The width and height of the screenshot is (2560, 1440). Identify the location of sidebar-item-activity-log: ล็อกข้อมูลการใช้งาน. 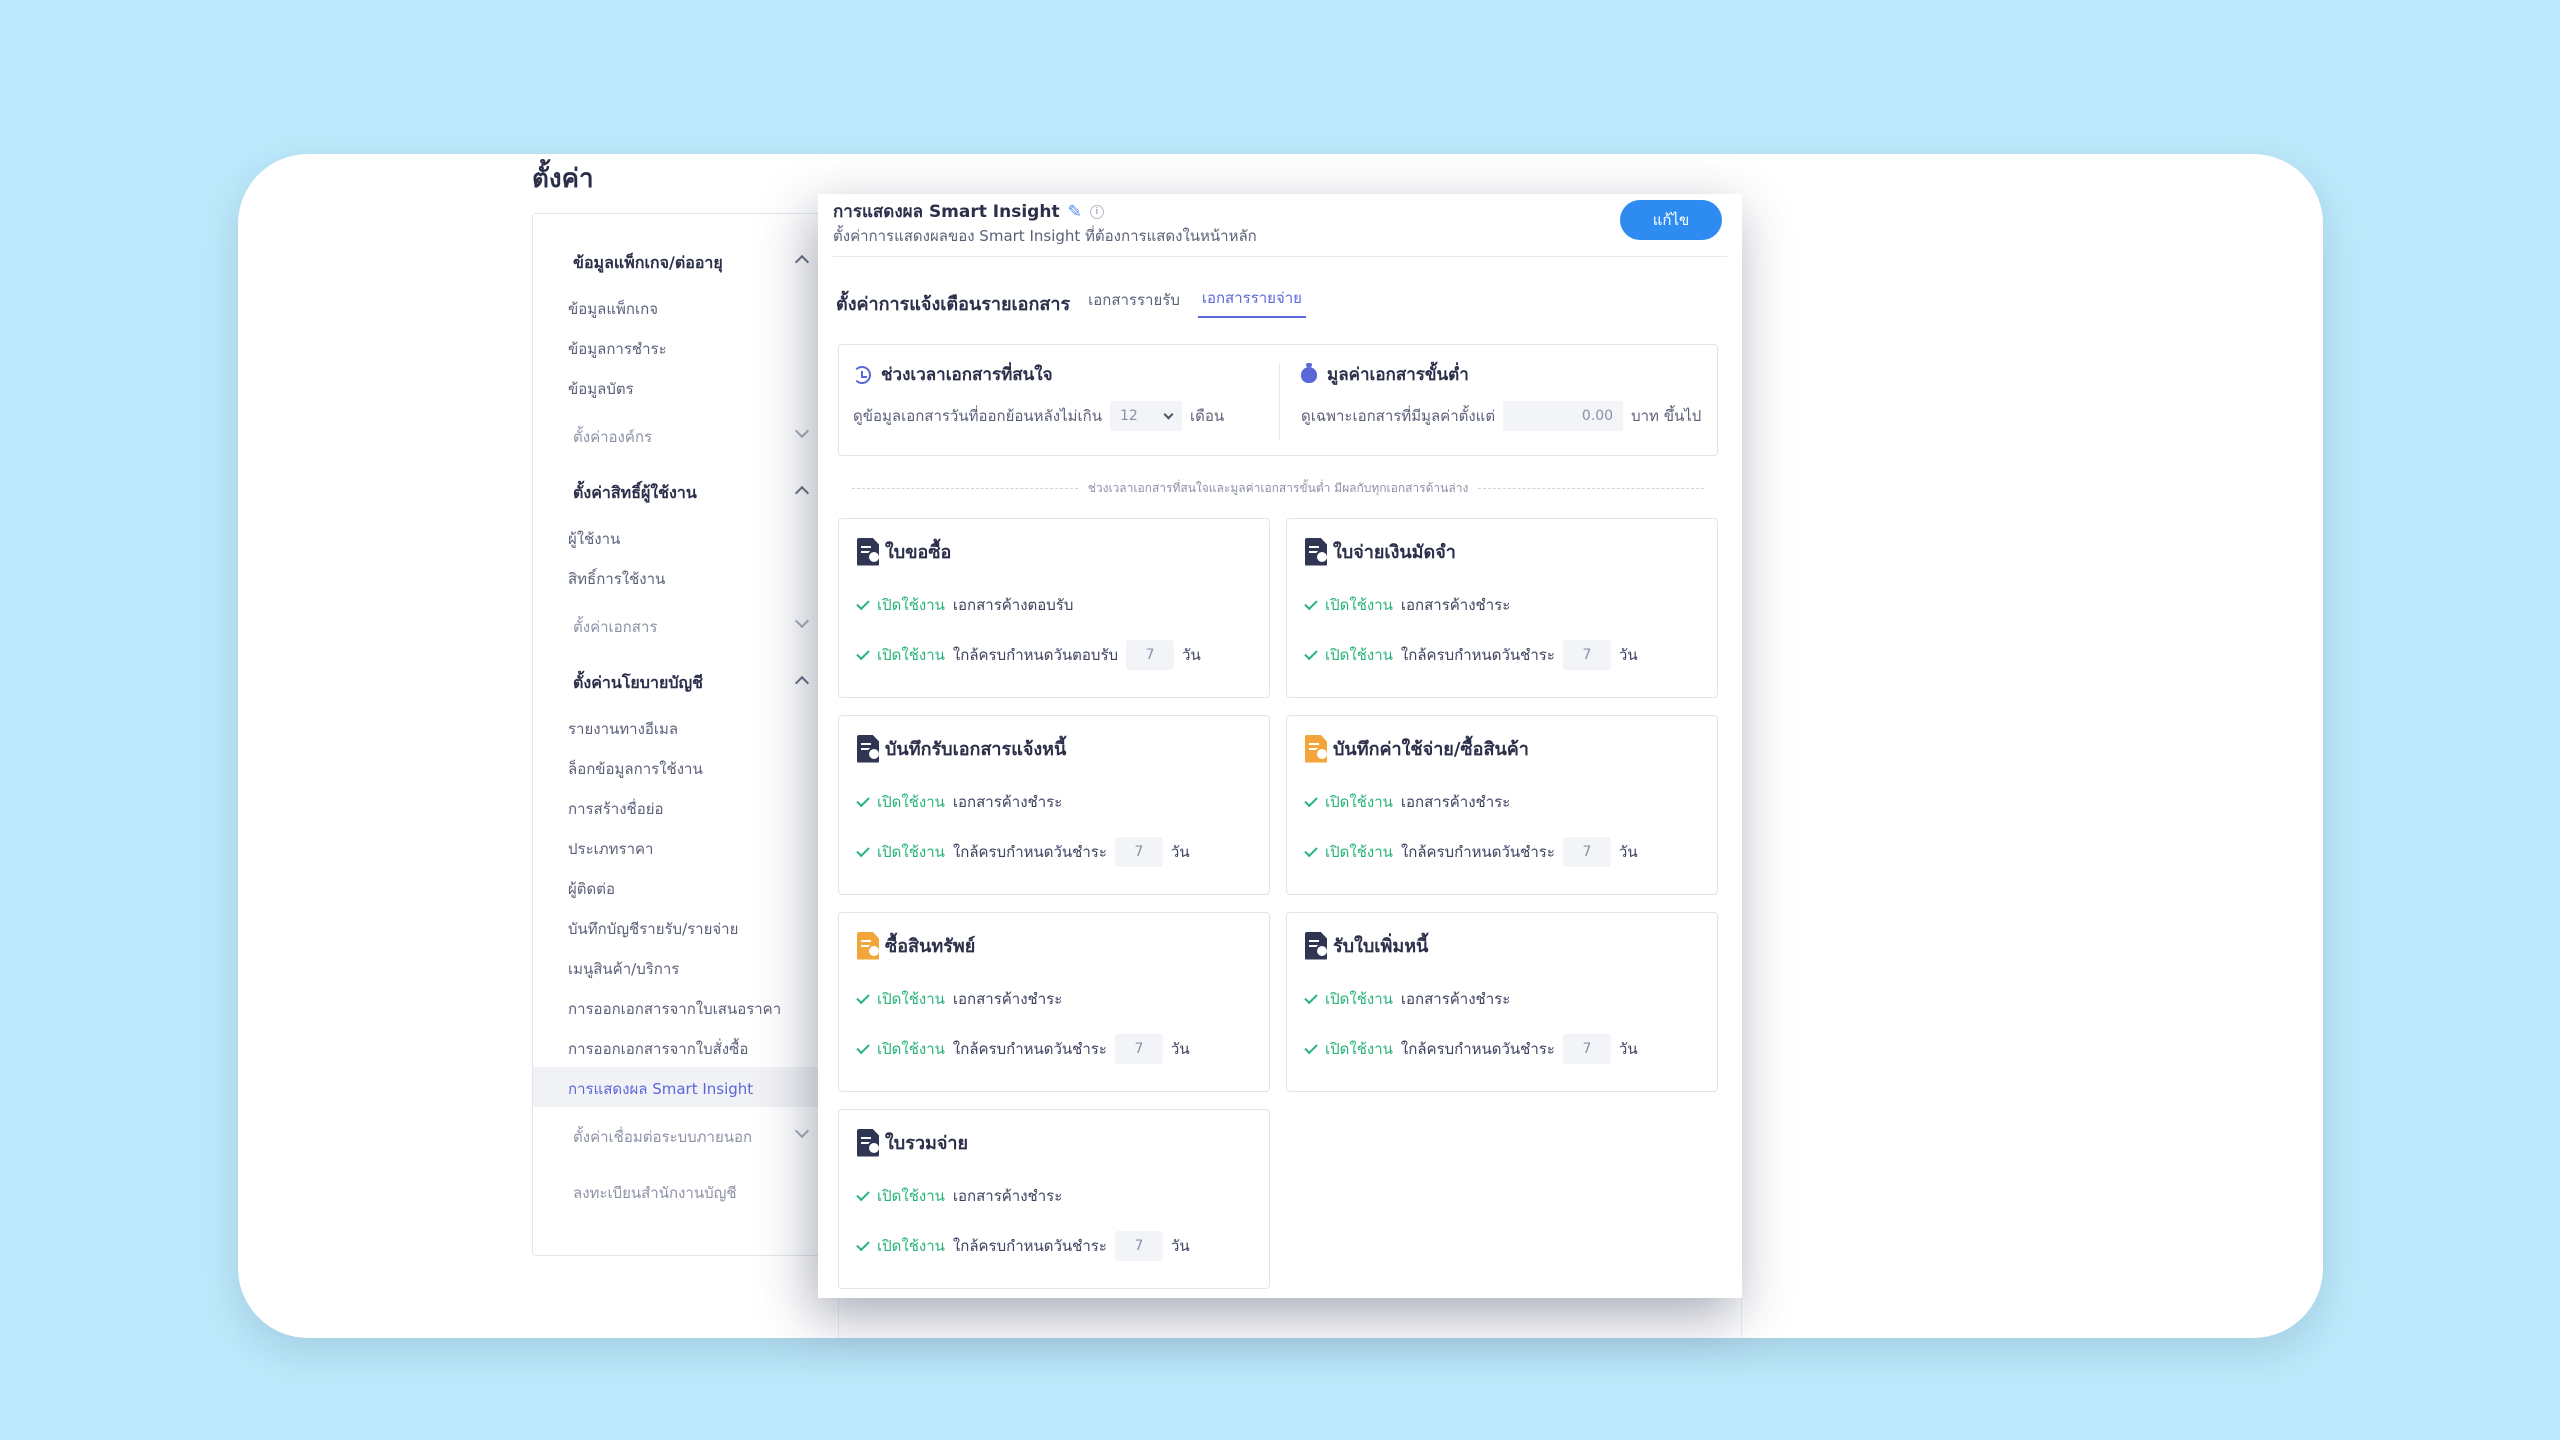
(635, 769).